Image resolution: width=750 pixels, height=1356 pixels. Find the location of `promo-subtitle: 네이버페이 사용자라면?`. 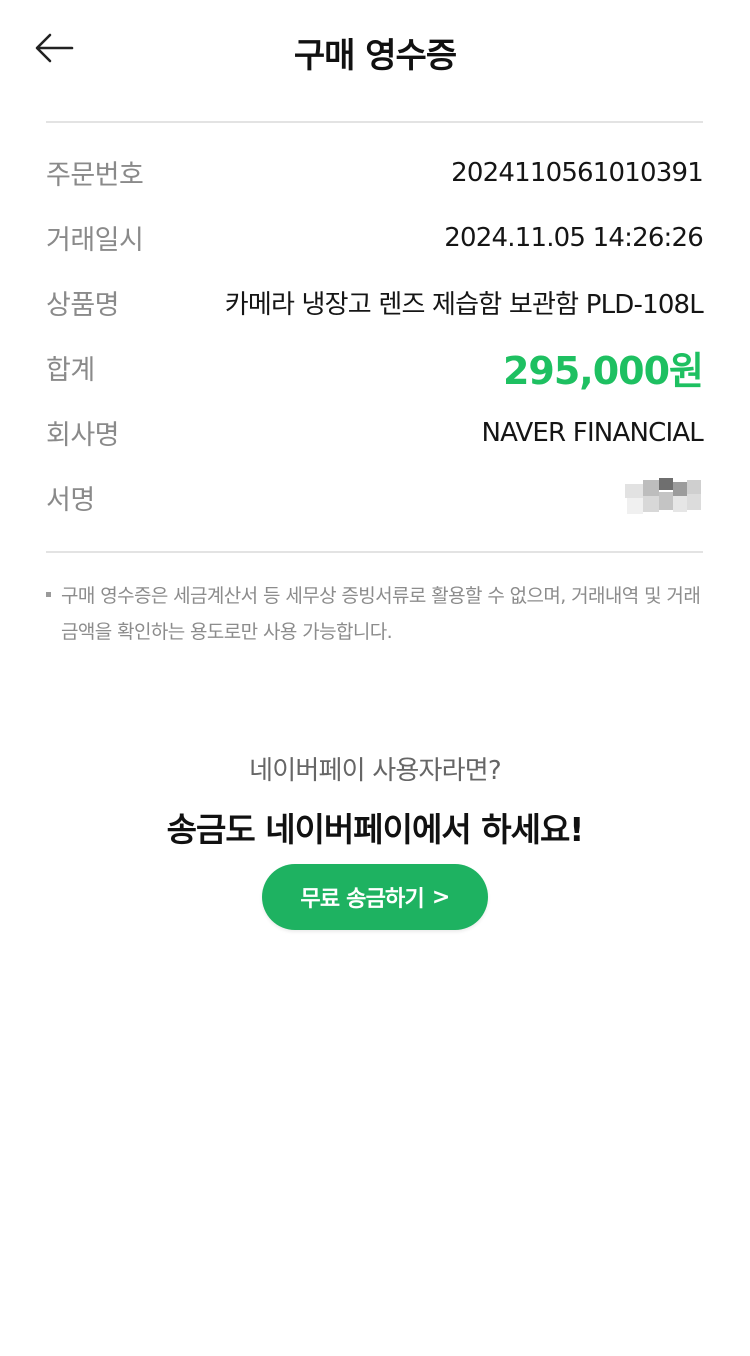

promo-subtitle: 네이버페이 사용자라면? is located at coordinates (375, 771).